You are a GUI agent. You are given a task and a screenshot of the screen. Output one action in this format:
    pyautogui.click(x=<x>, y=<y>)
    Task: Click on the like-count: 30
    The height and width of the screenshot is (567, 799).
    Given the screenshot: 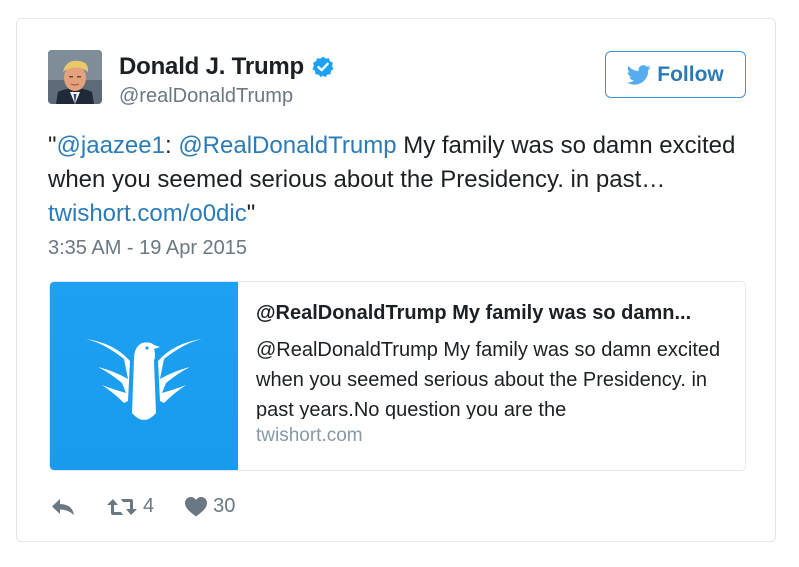 What is the action you would take?
    pyautogui.click(x=224, y=506)
    